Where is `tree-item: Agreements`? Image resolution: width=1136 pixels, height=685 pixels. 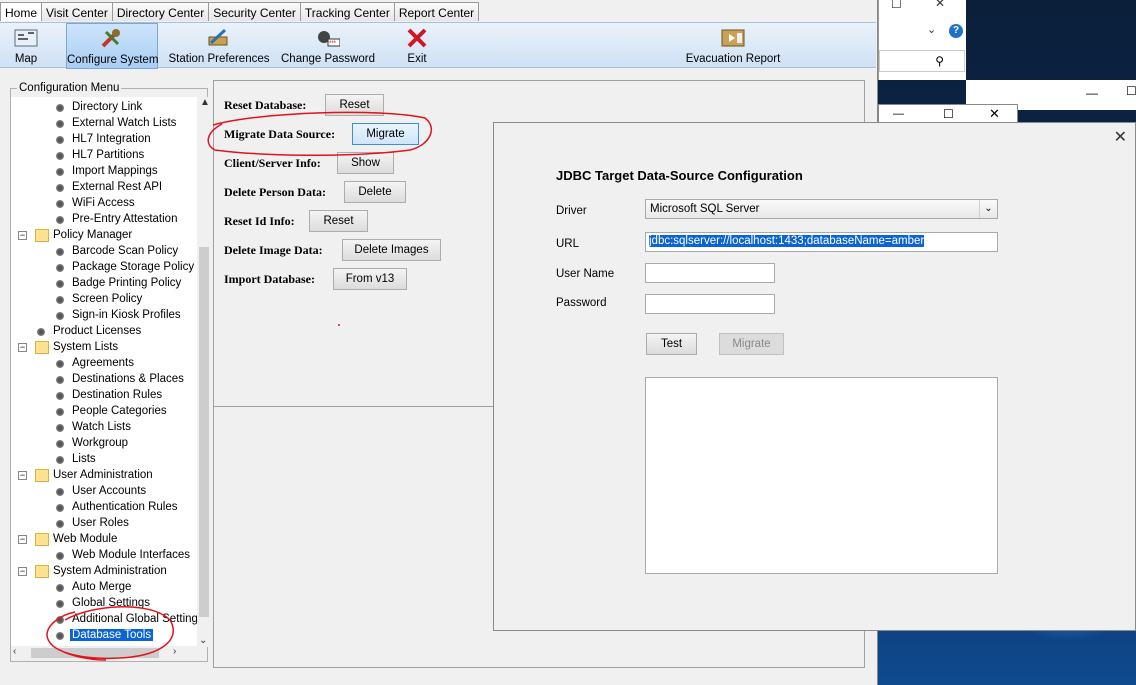
tree-item: Agreements is located at coordinates (104, 364).